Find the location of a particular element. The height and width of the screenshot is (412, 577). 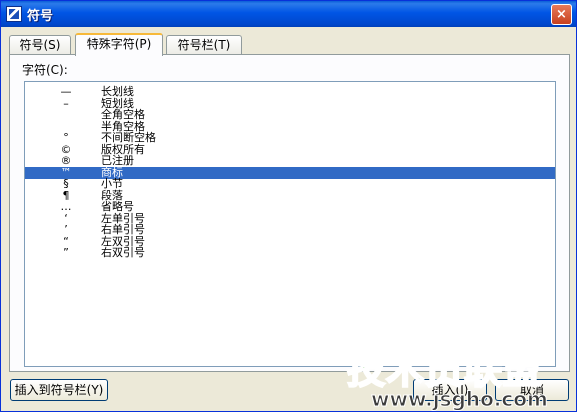

window-title: 符号 is located at coordinates (40, 16).